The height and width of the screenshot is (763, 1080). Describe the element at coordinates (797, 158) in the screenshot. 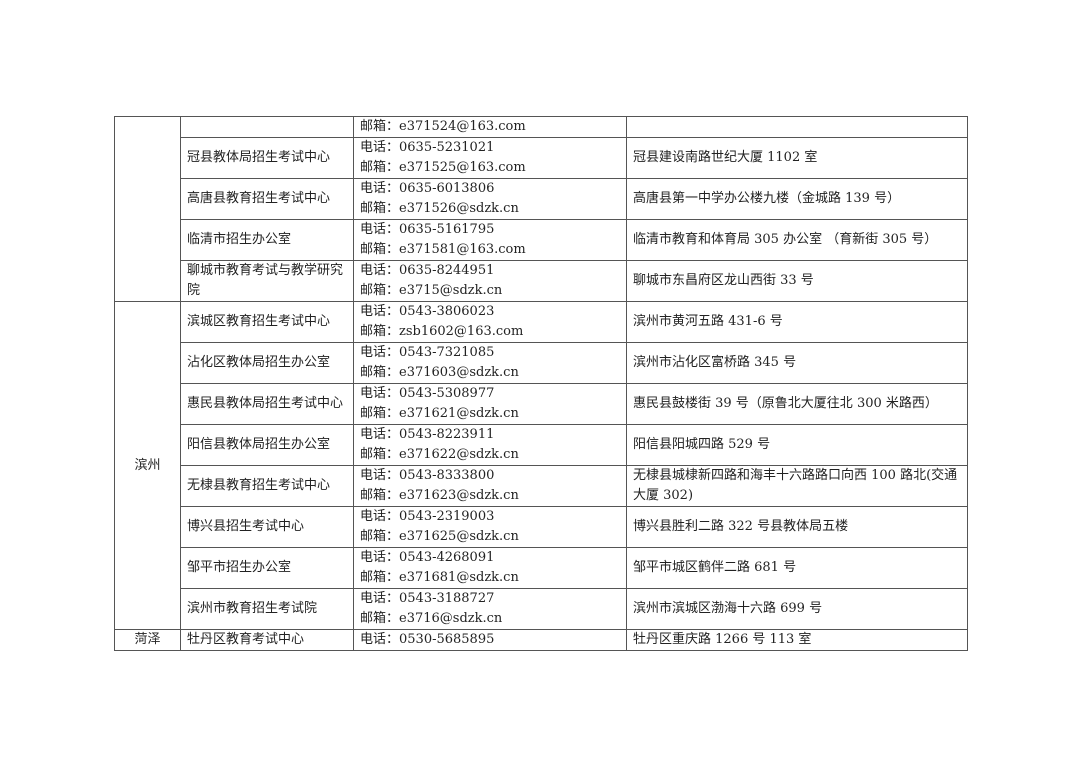

I see `address-cell: 冠县建设南路世纪大厦 1102 室` at that location.